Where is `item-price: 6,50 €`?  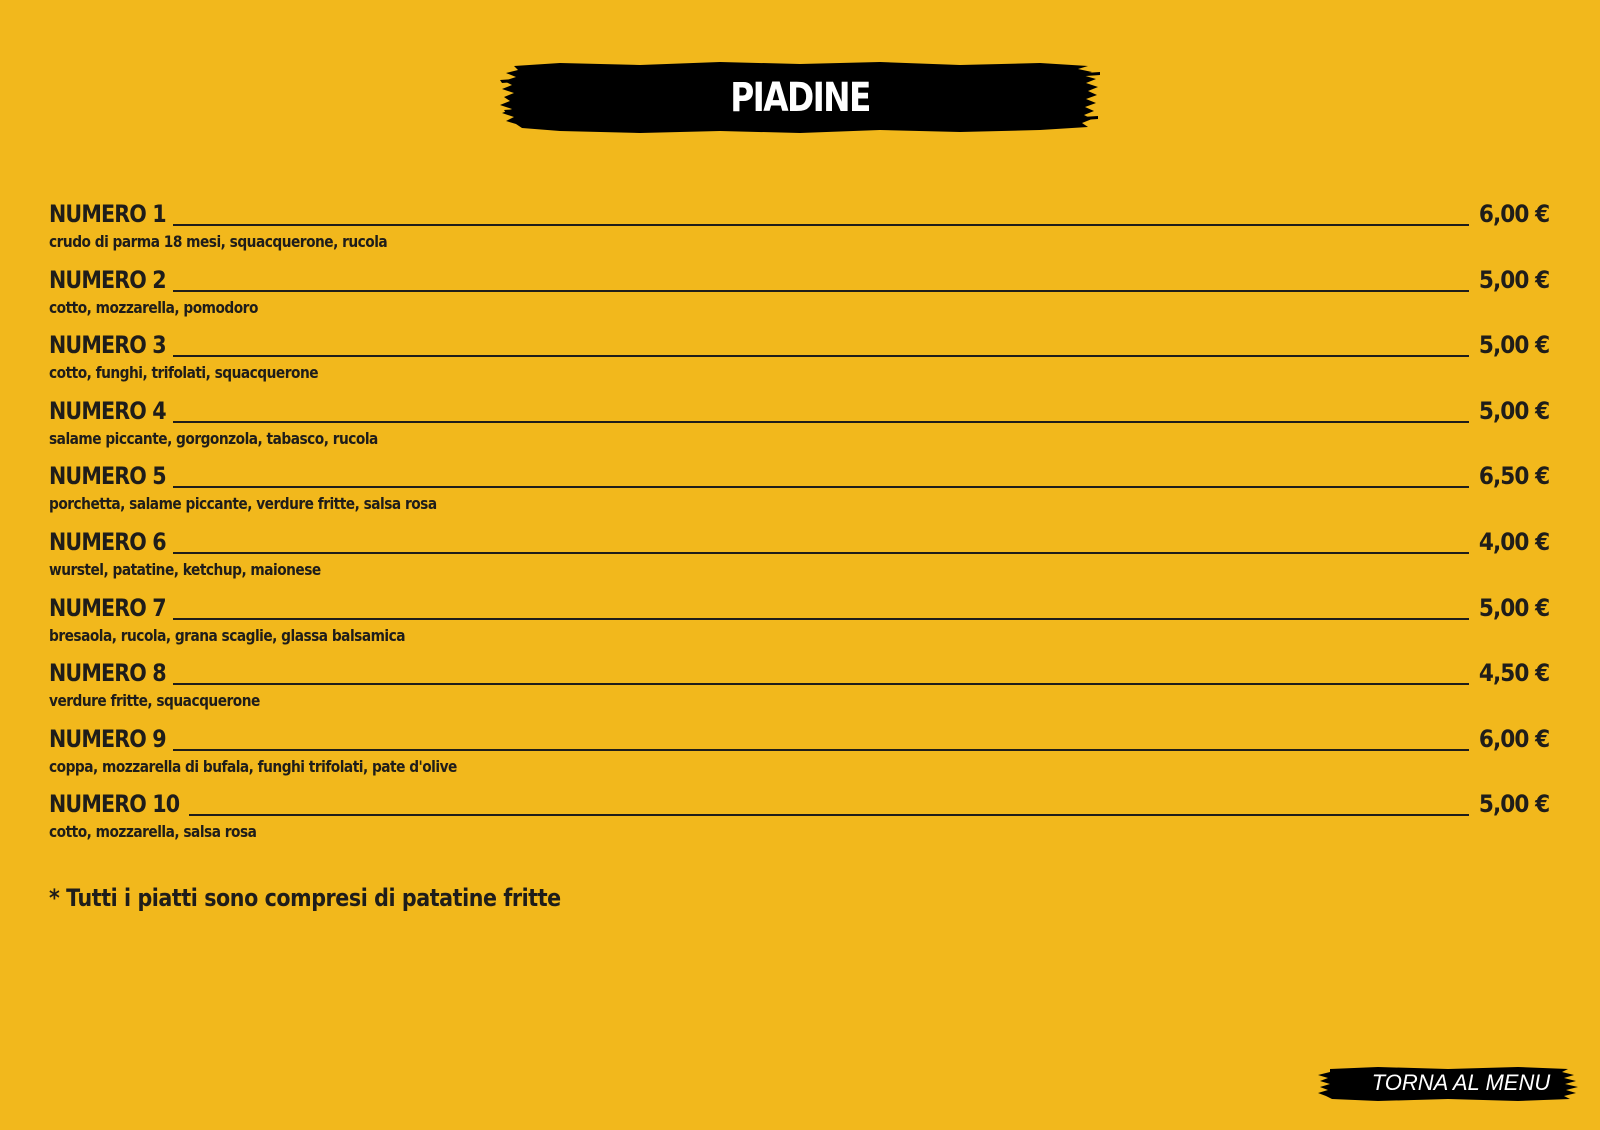 item-price: 6,50 € is located at coordinates (1514, 476).